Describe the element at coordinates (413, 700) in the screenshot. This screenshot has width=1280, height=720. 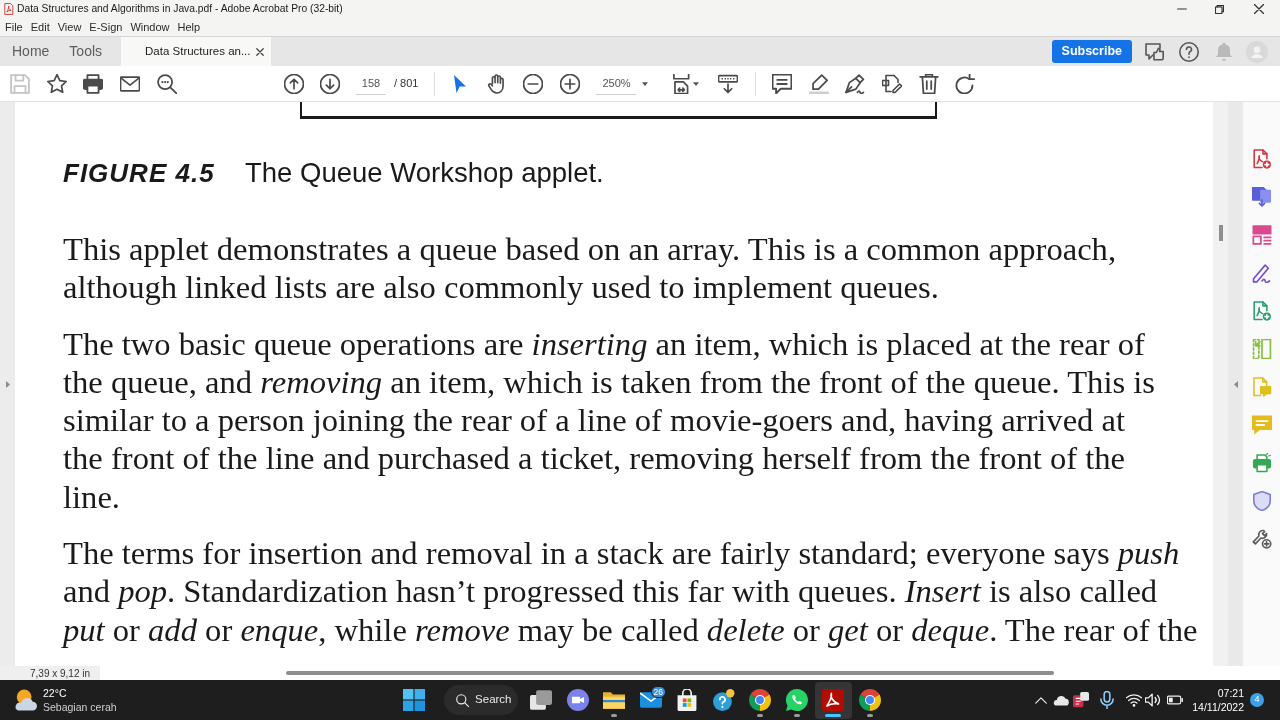
I see `windows-logo-icon` at that location.